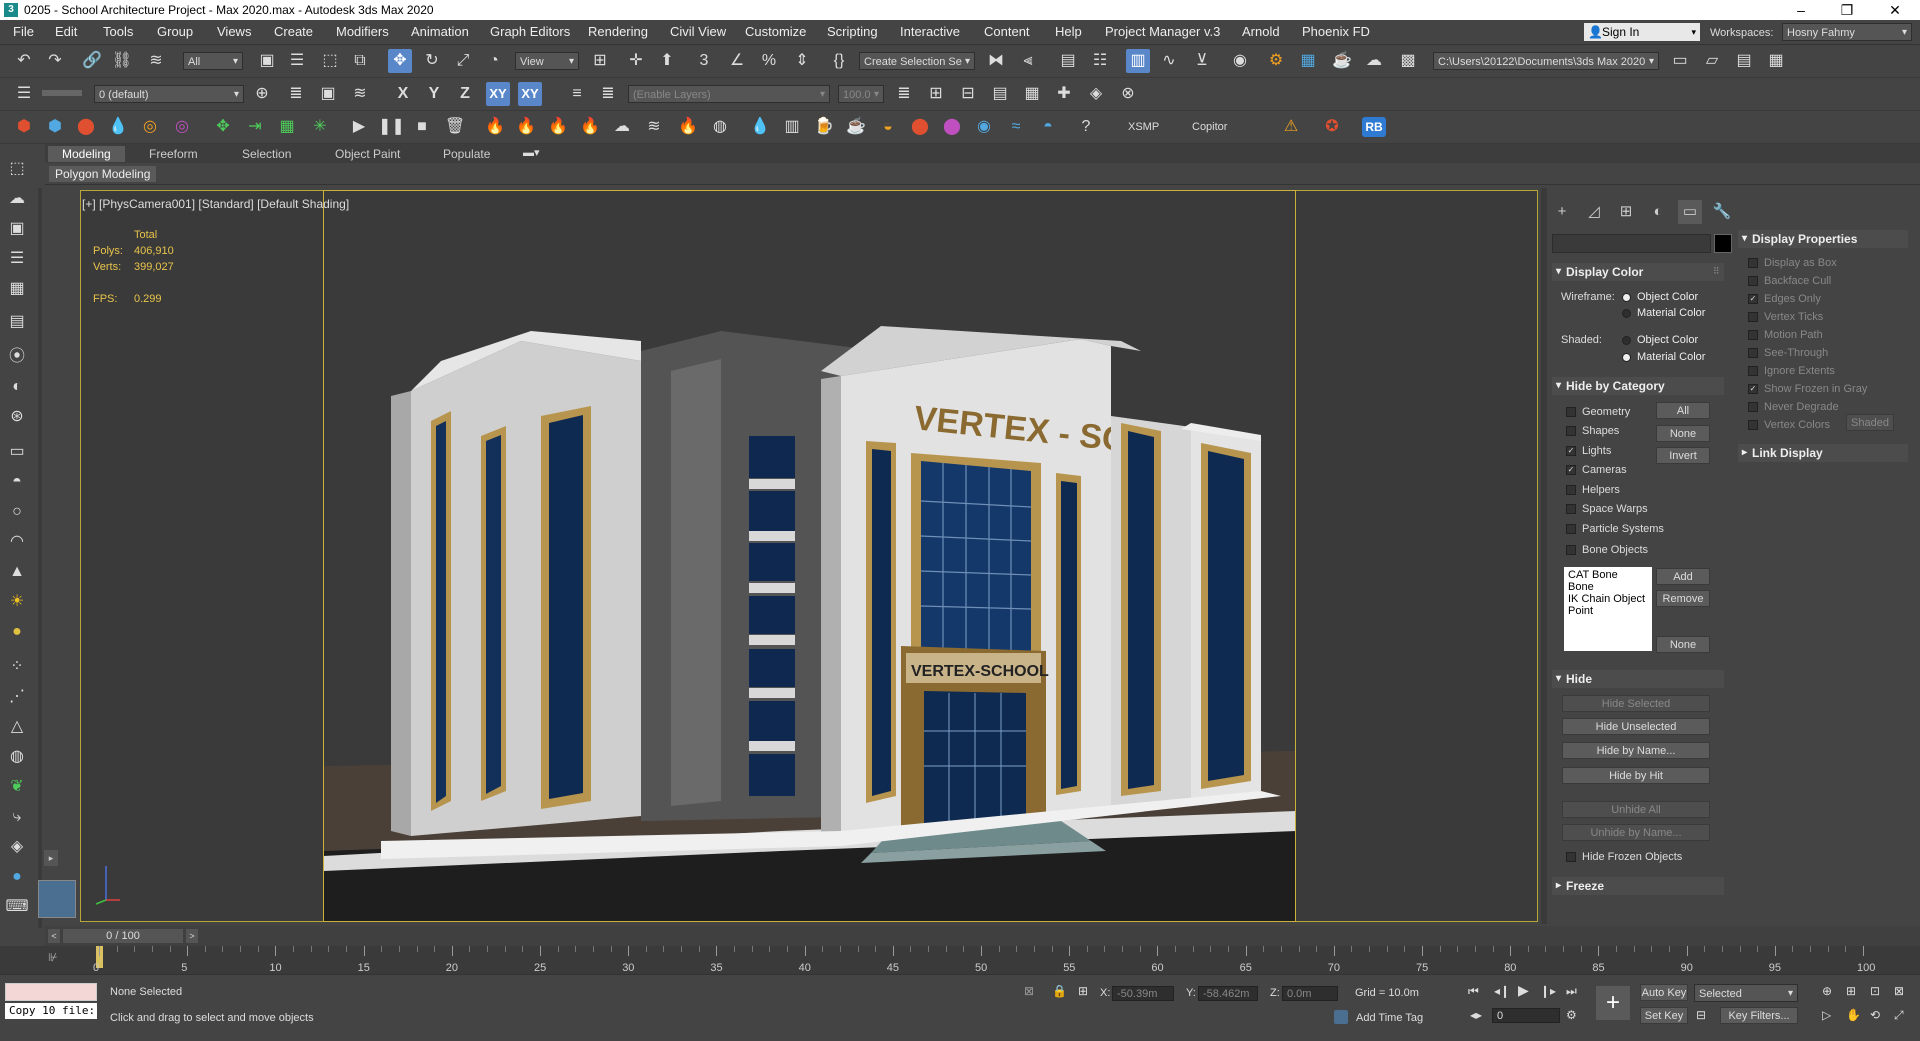  Describe the element at coordinates (1895, 10) in the screenshot. I see `close-button: ✕` at that location.